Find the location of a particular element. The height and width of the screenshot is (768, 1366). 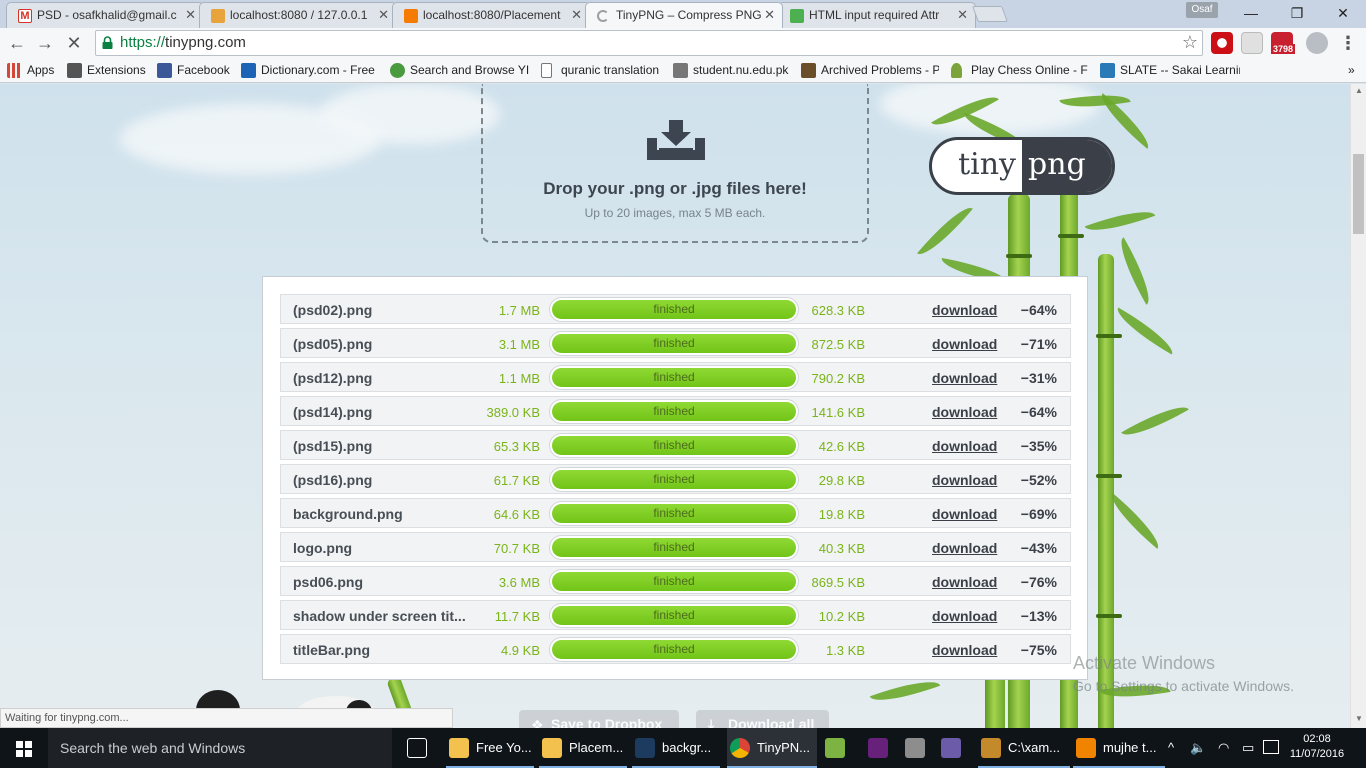

close-window-icon: ✕ is located at coordinates (1343, 13).